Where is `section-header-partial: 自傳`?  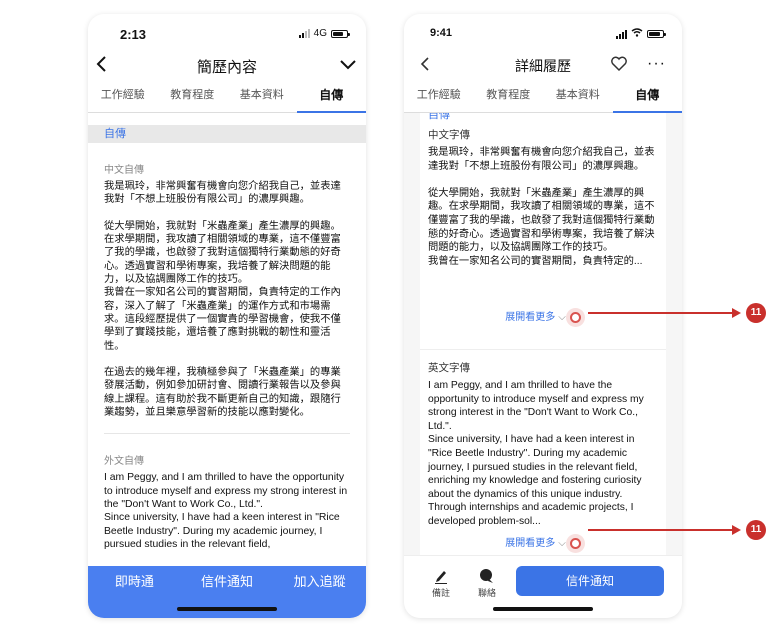 section-header-partial: 自傳 is located at coordinates (439, 117).